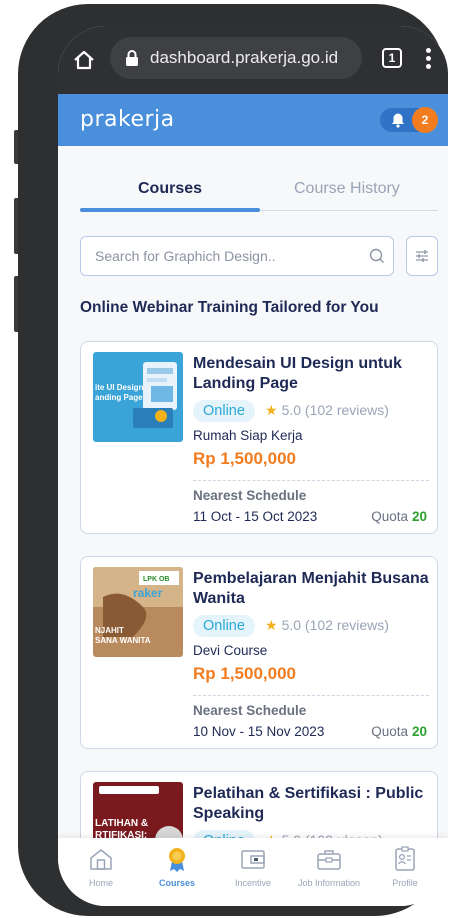 The height and width of the screenshot is (918, 451). What do you see at coordinates (230, 650) in the screenshot?
I see `course-provider: Devi Course` at bounding box center [230, 650].